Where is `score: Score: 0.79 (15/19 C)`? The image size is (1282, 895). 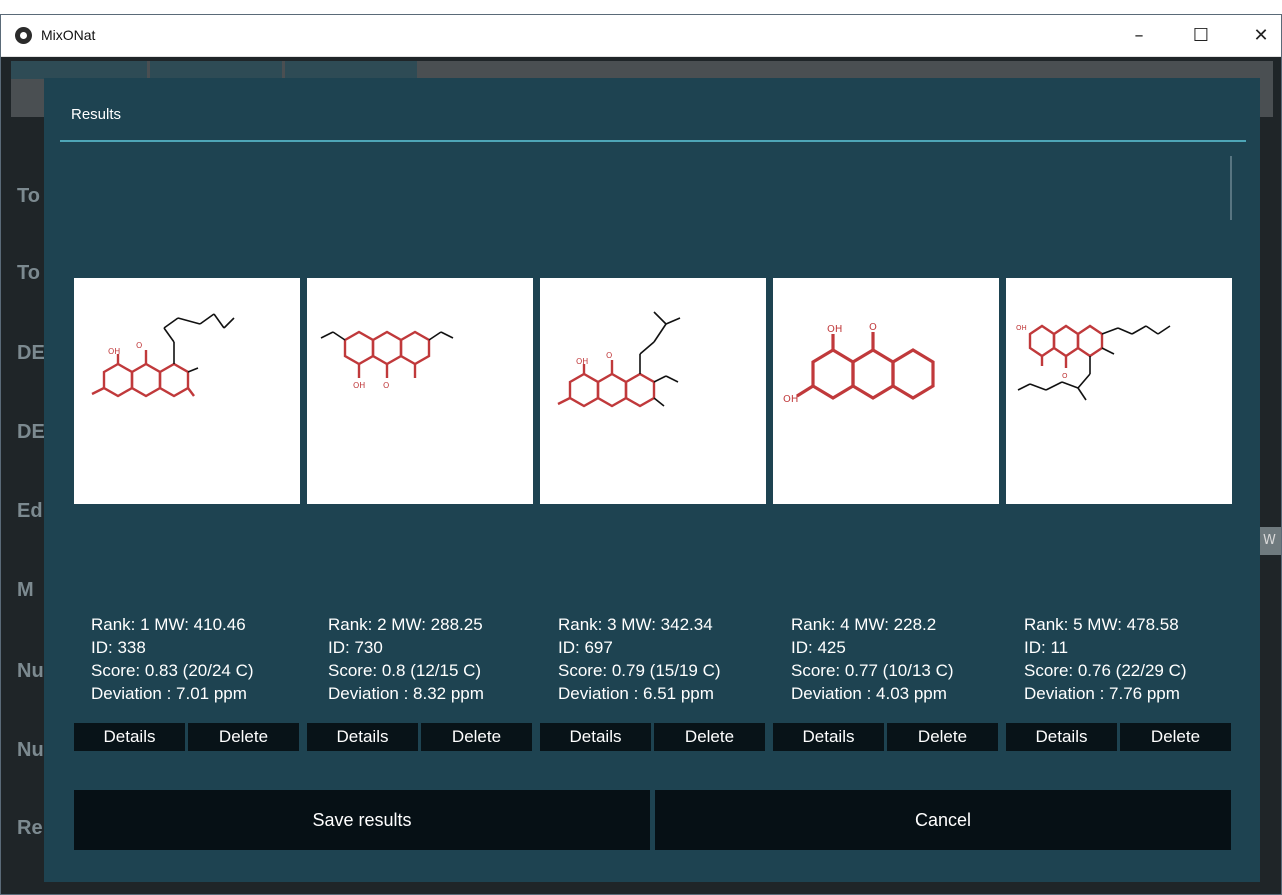
score: Score: 0.79 (15/19 C) is located at coordinates (639, 670).